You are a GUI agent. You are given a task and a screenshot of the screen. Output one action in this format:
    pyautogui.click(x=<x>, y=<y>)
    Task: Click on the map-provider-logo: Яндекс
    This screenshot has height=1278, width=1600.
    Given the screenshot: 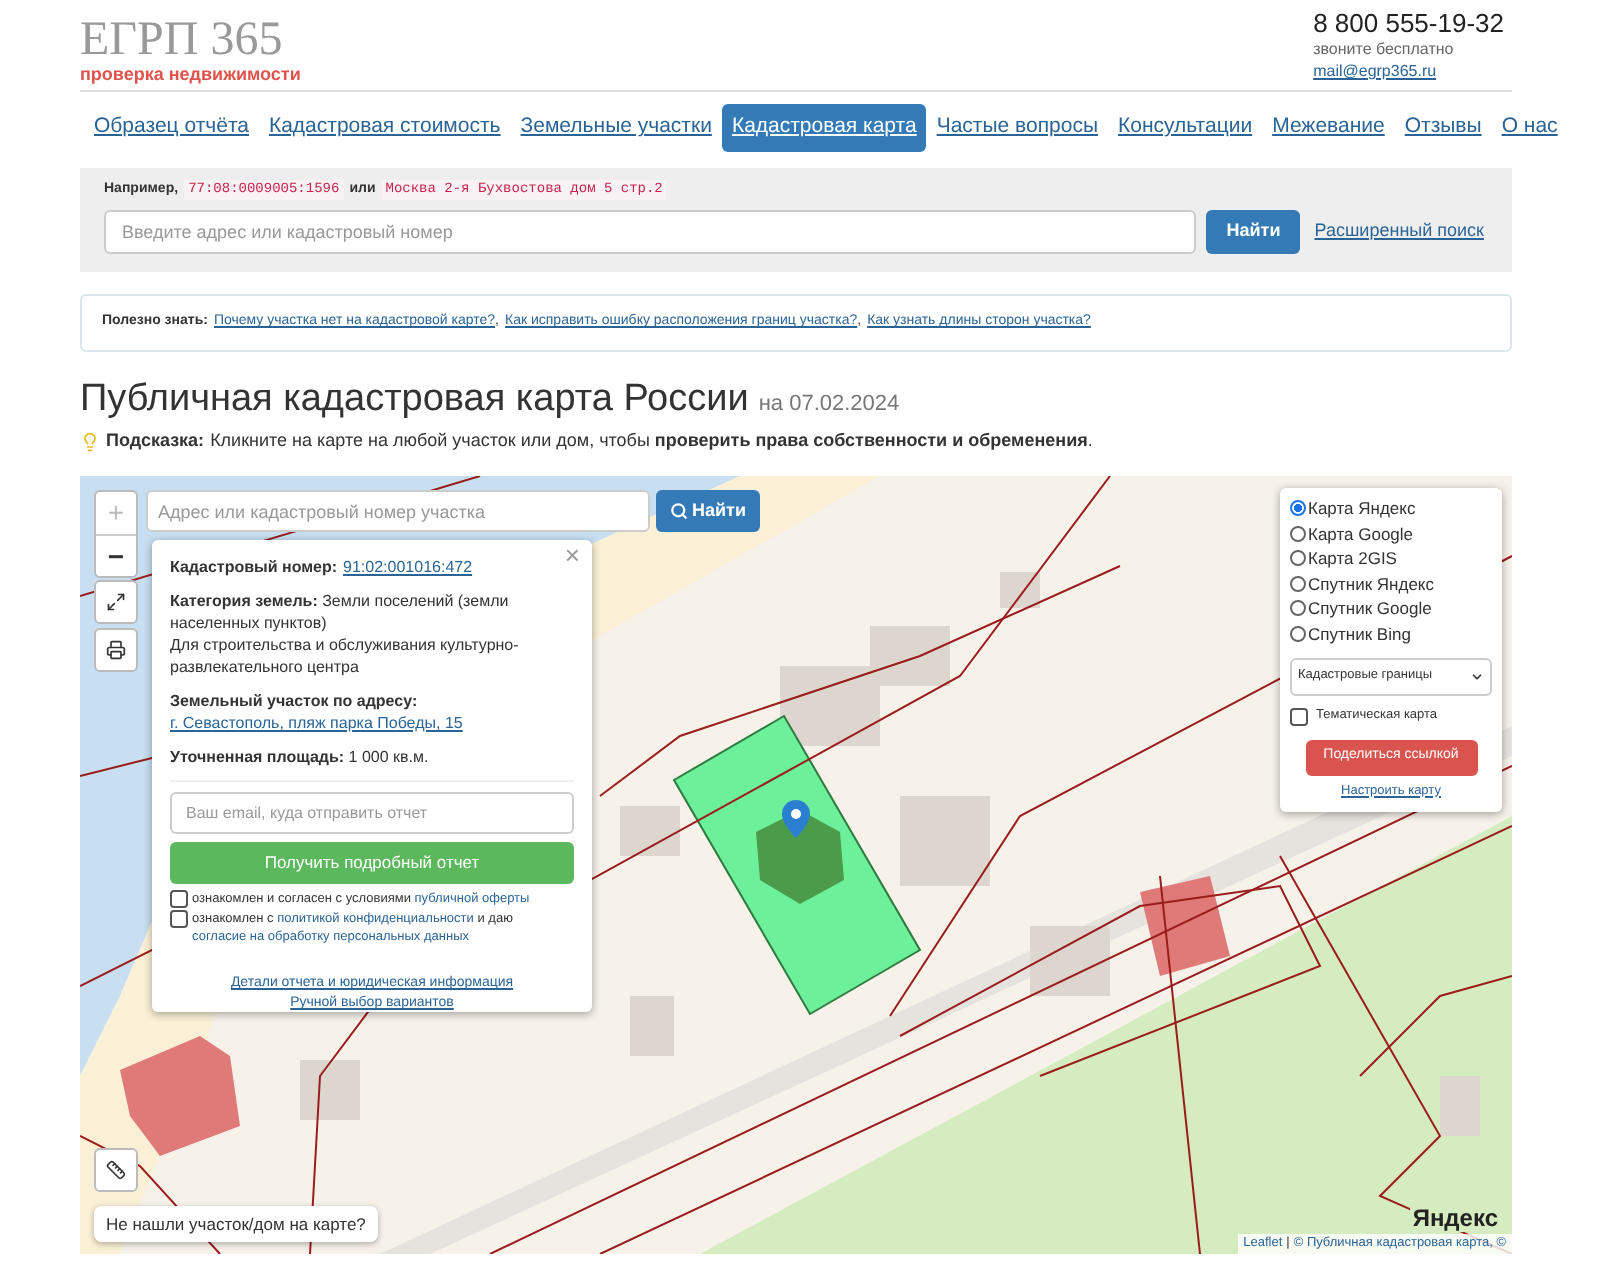 What is the action you would take?
    pyautogui.click(x=1455, y=1219)
    